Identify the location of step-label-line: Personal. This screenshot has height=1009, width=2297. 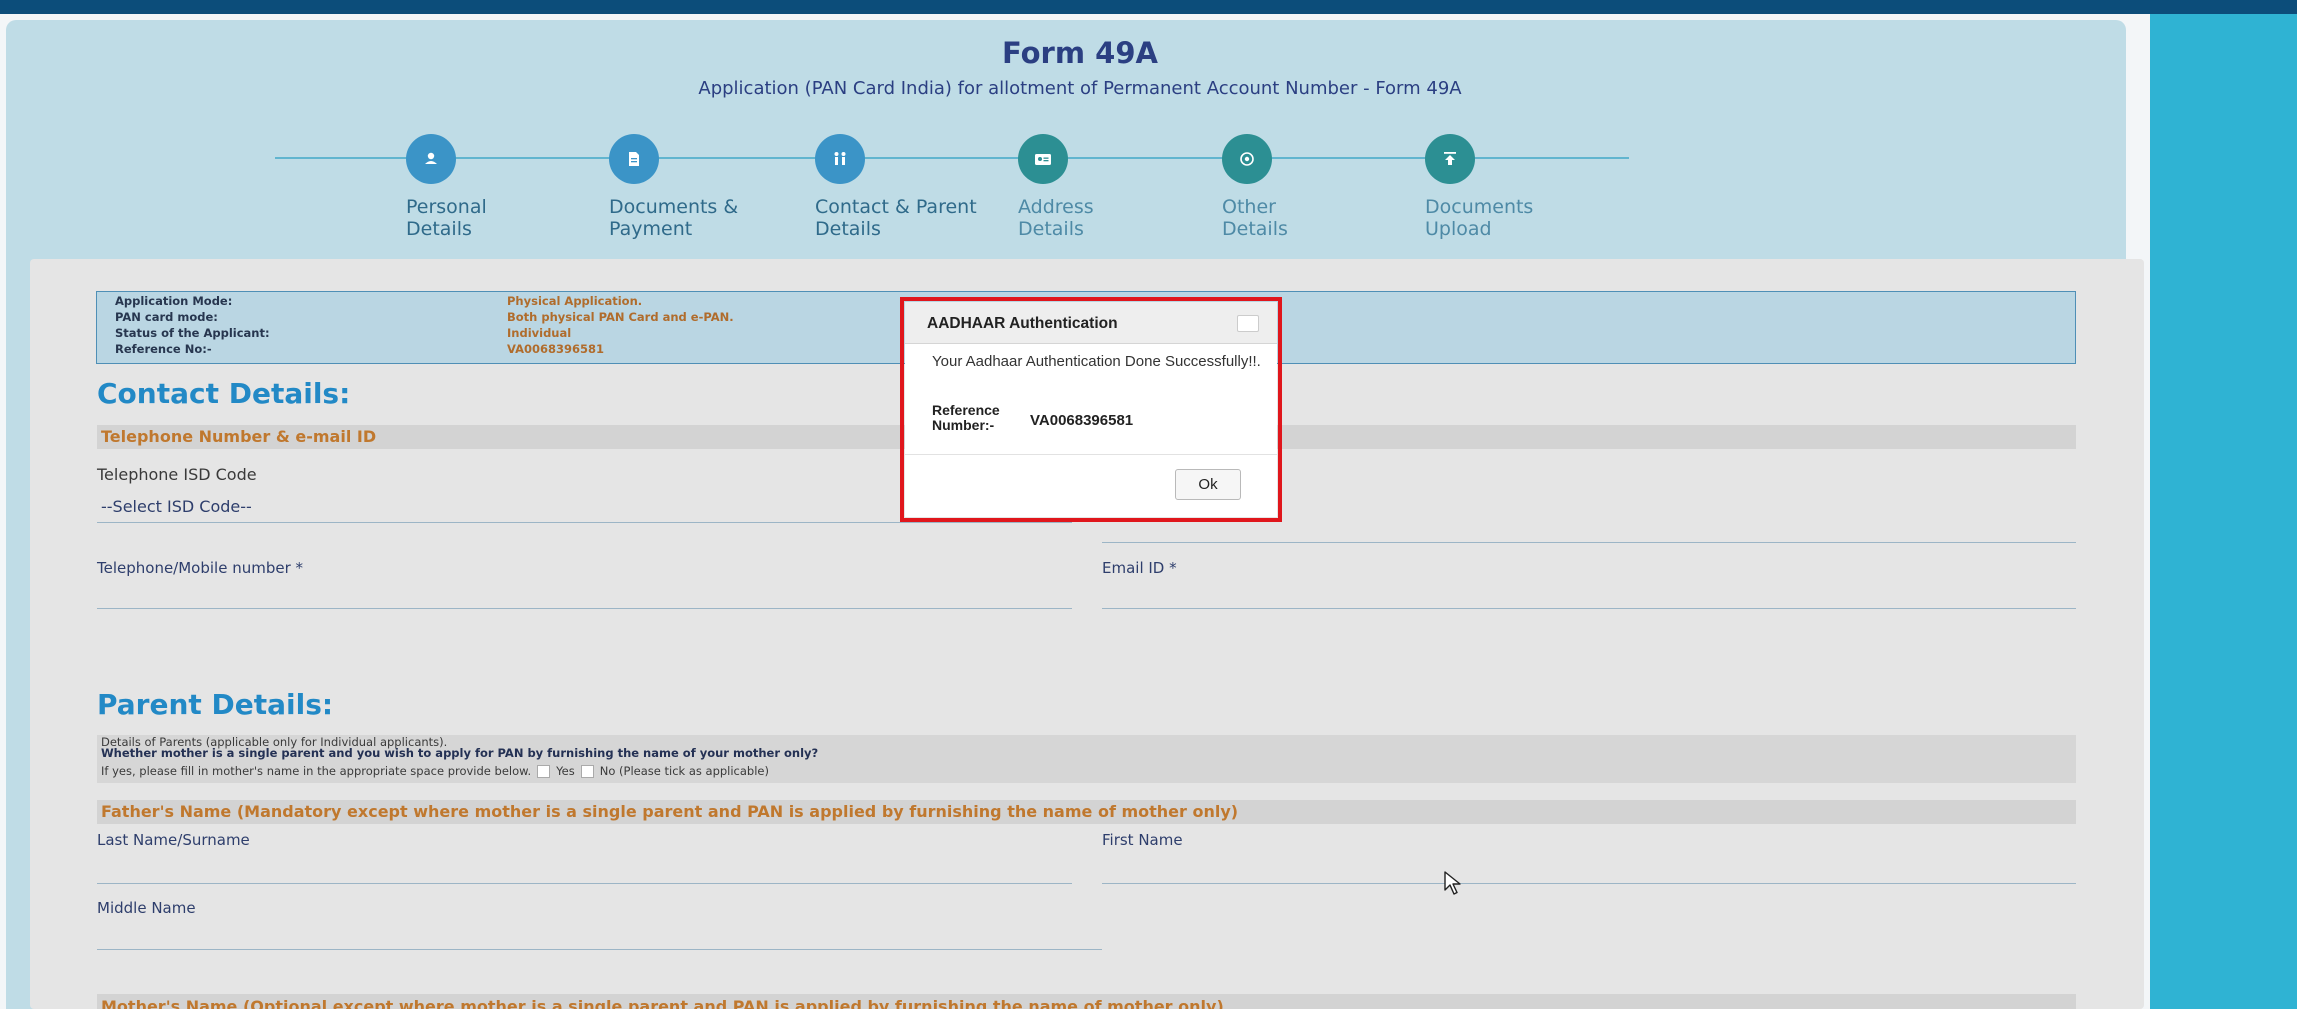
(446, 207).